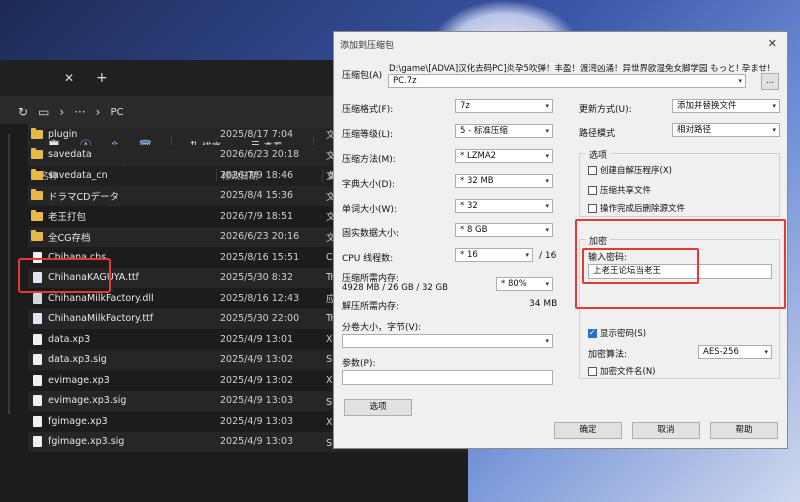 This screenshot has width=800, height=502. I want to click on memory-percent-select: * 80% ▾, so click(524, 284).